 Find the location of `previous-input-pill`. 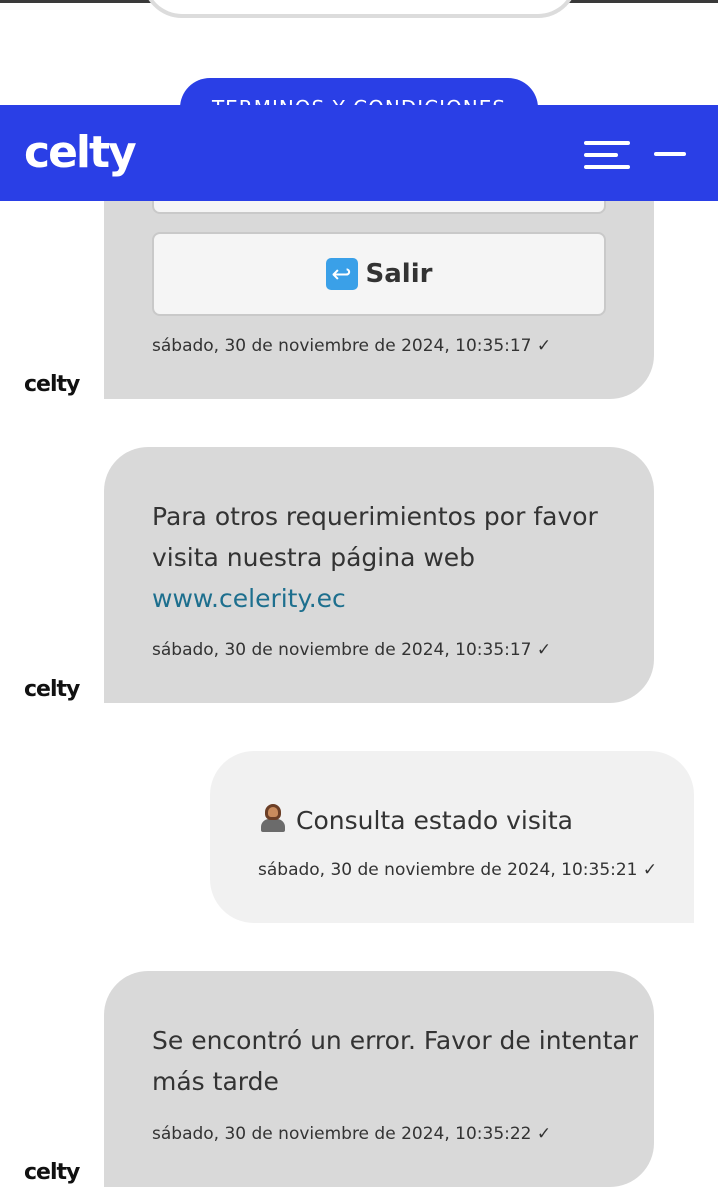

previous-input-pill is located at coordinates (360, 9).